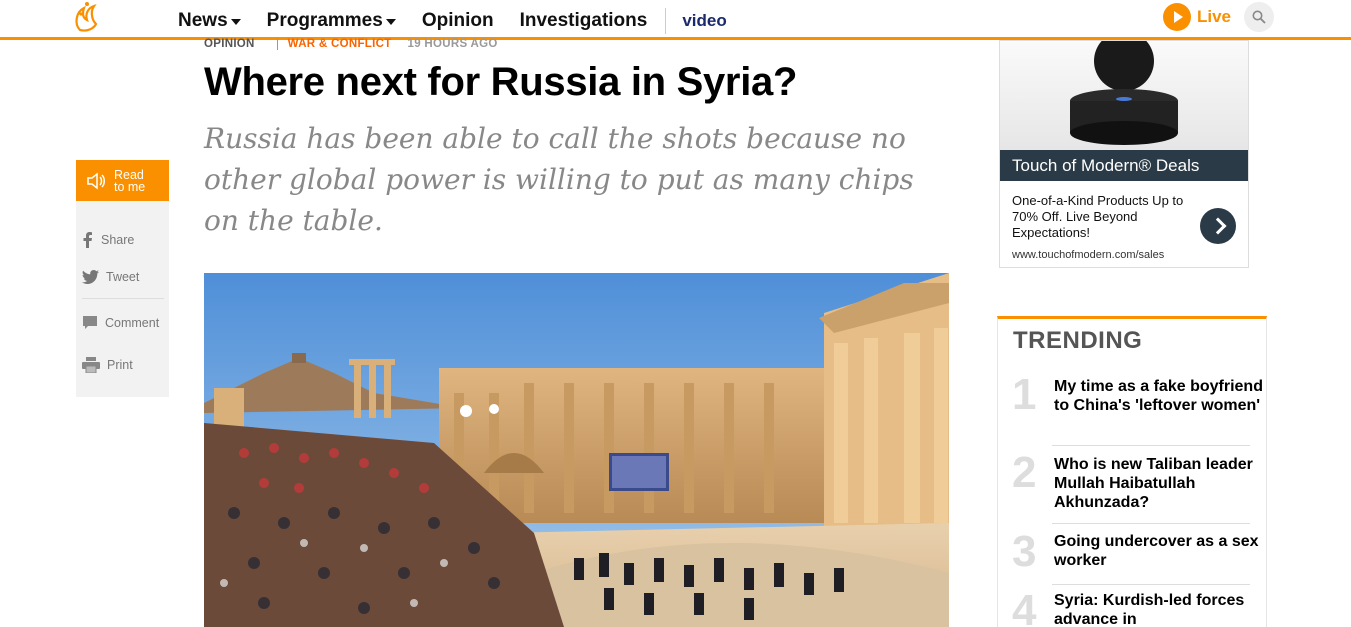 The image size is (1351, 627). I want to click on ad-title: Touch of Modern® Deals, so click(1124, 165).